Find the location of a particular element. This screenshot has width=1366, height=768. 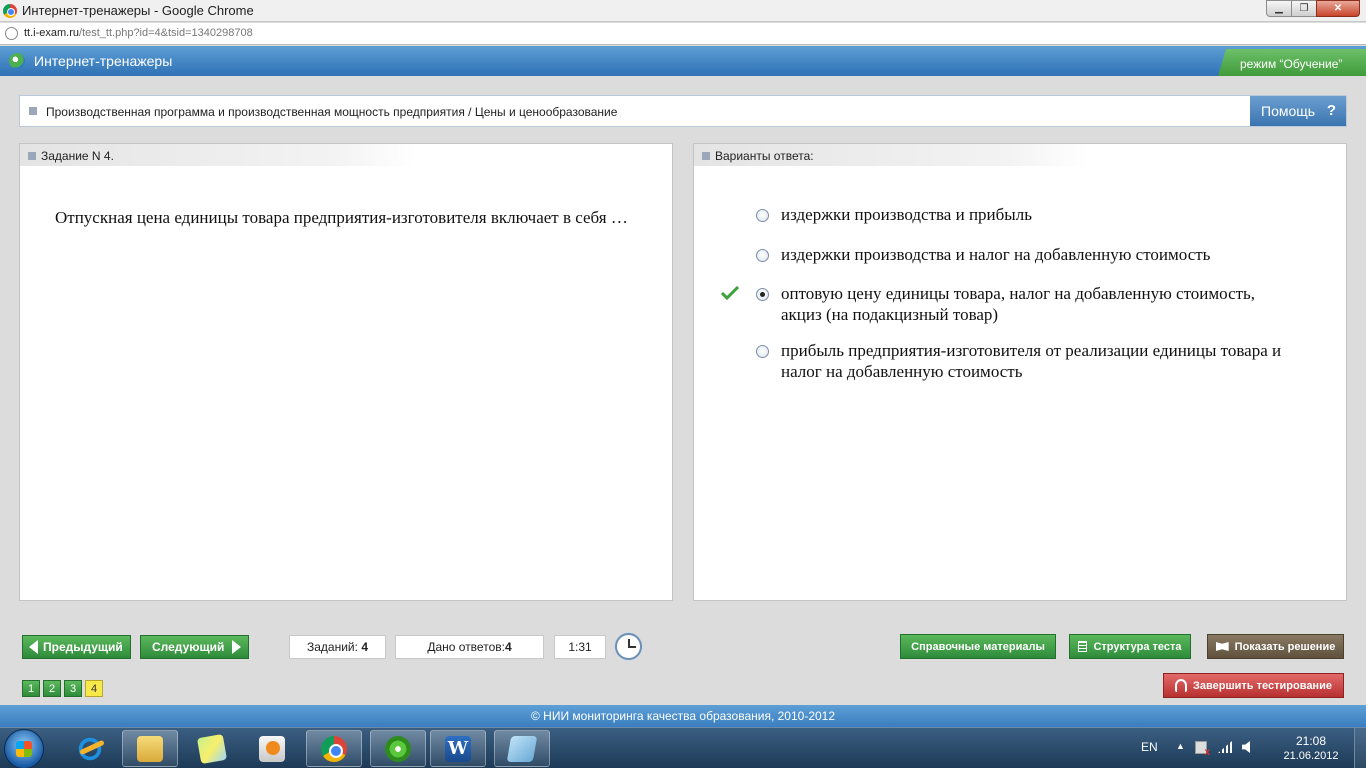

taskbar-word: W is located at coordinates (458, 748).